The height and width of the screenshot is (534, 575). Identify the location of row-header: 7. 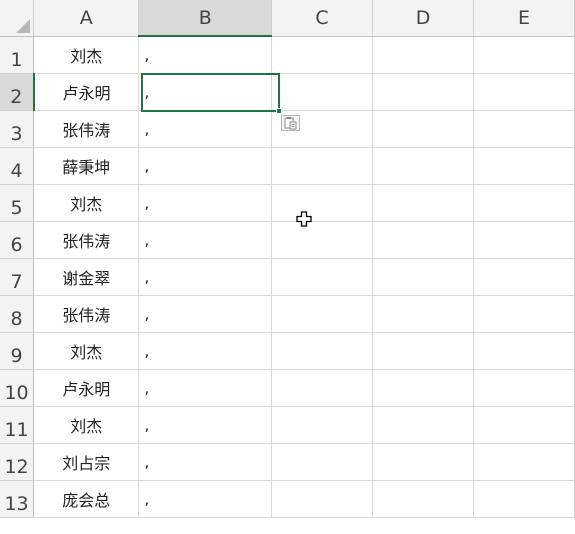
(17, 277).